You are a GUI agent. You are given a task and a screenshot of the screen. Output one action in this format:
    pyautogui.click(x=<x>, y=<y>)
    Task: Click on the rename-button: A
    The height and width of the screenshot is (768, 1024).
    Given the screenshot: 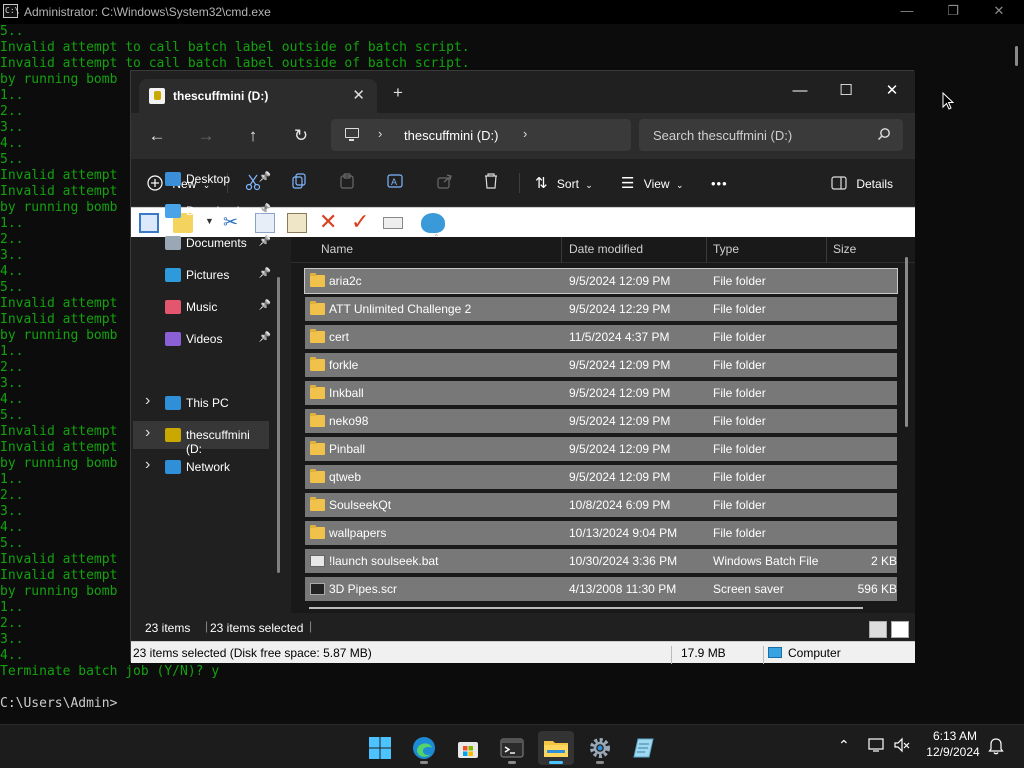 What is the action you would take?
    pyautogui.click(x=396, y=184)
    